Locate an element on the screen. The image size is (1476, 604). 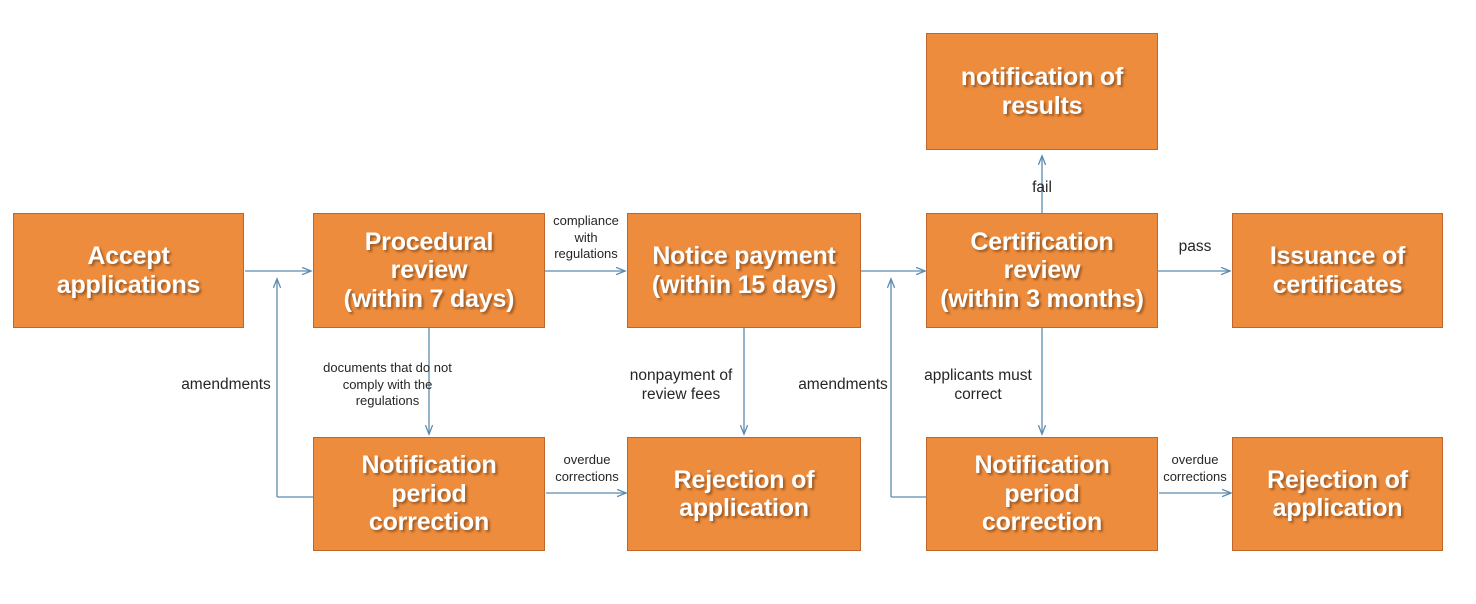
edge-label-overdue-corrections-2: overdue corrections is located at coordinates (1195, 468).